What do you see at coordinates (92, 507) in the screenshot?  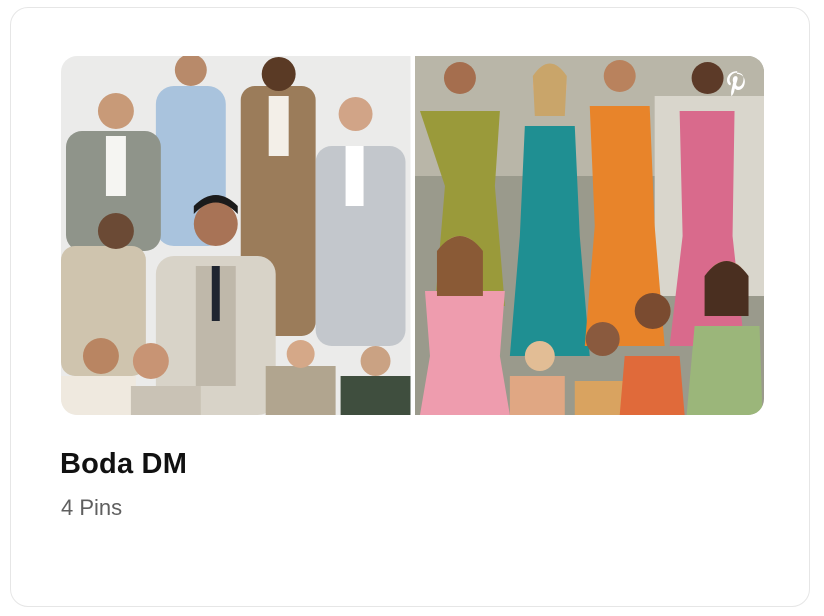 I see `pin-count: 4 Pins` at bounding box center [92, 507].